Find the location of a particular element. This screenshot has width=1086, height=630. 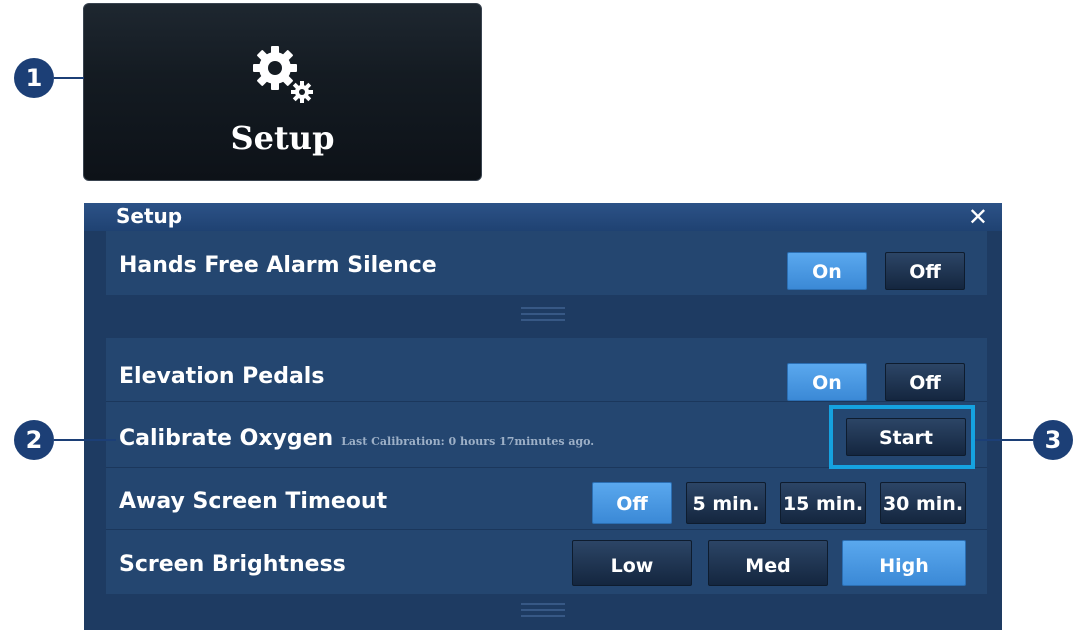

elevation-off-button: Off is located at coordinates (925, 382).